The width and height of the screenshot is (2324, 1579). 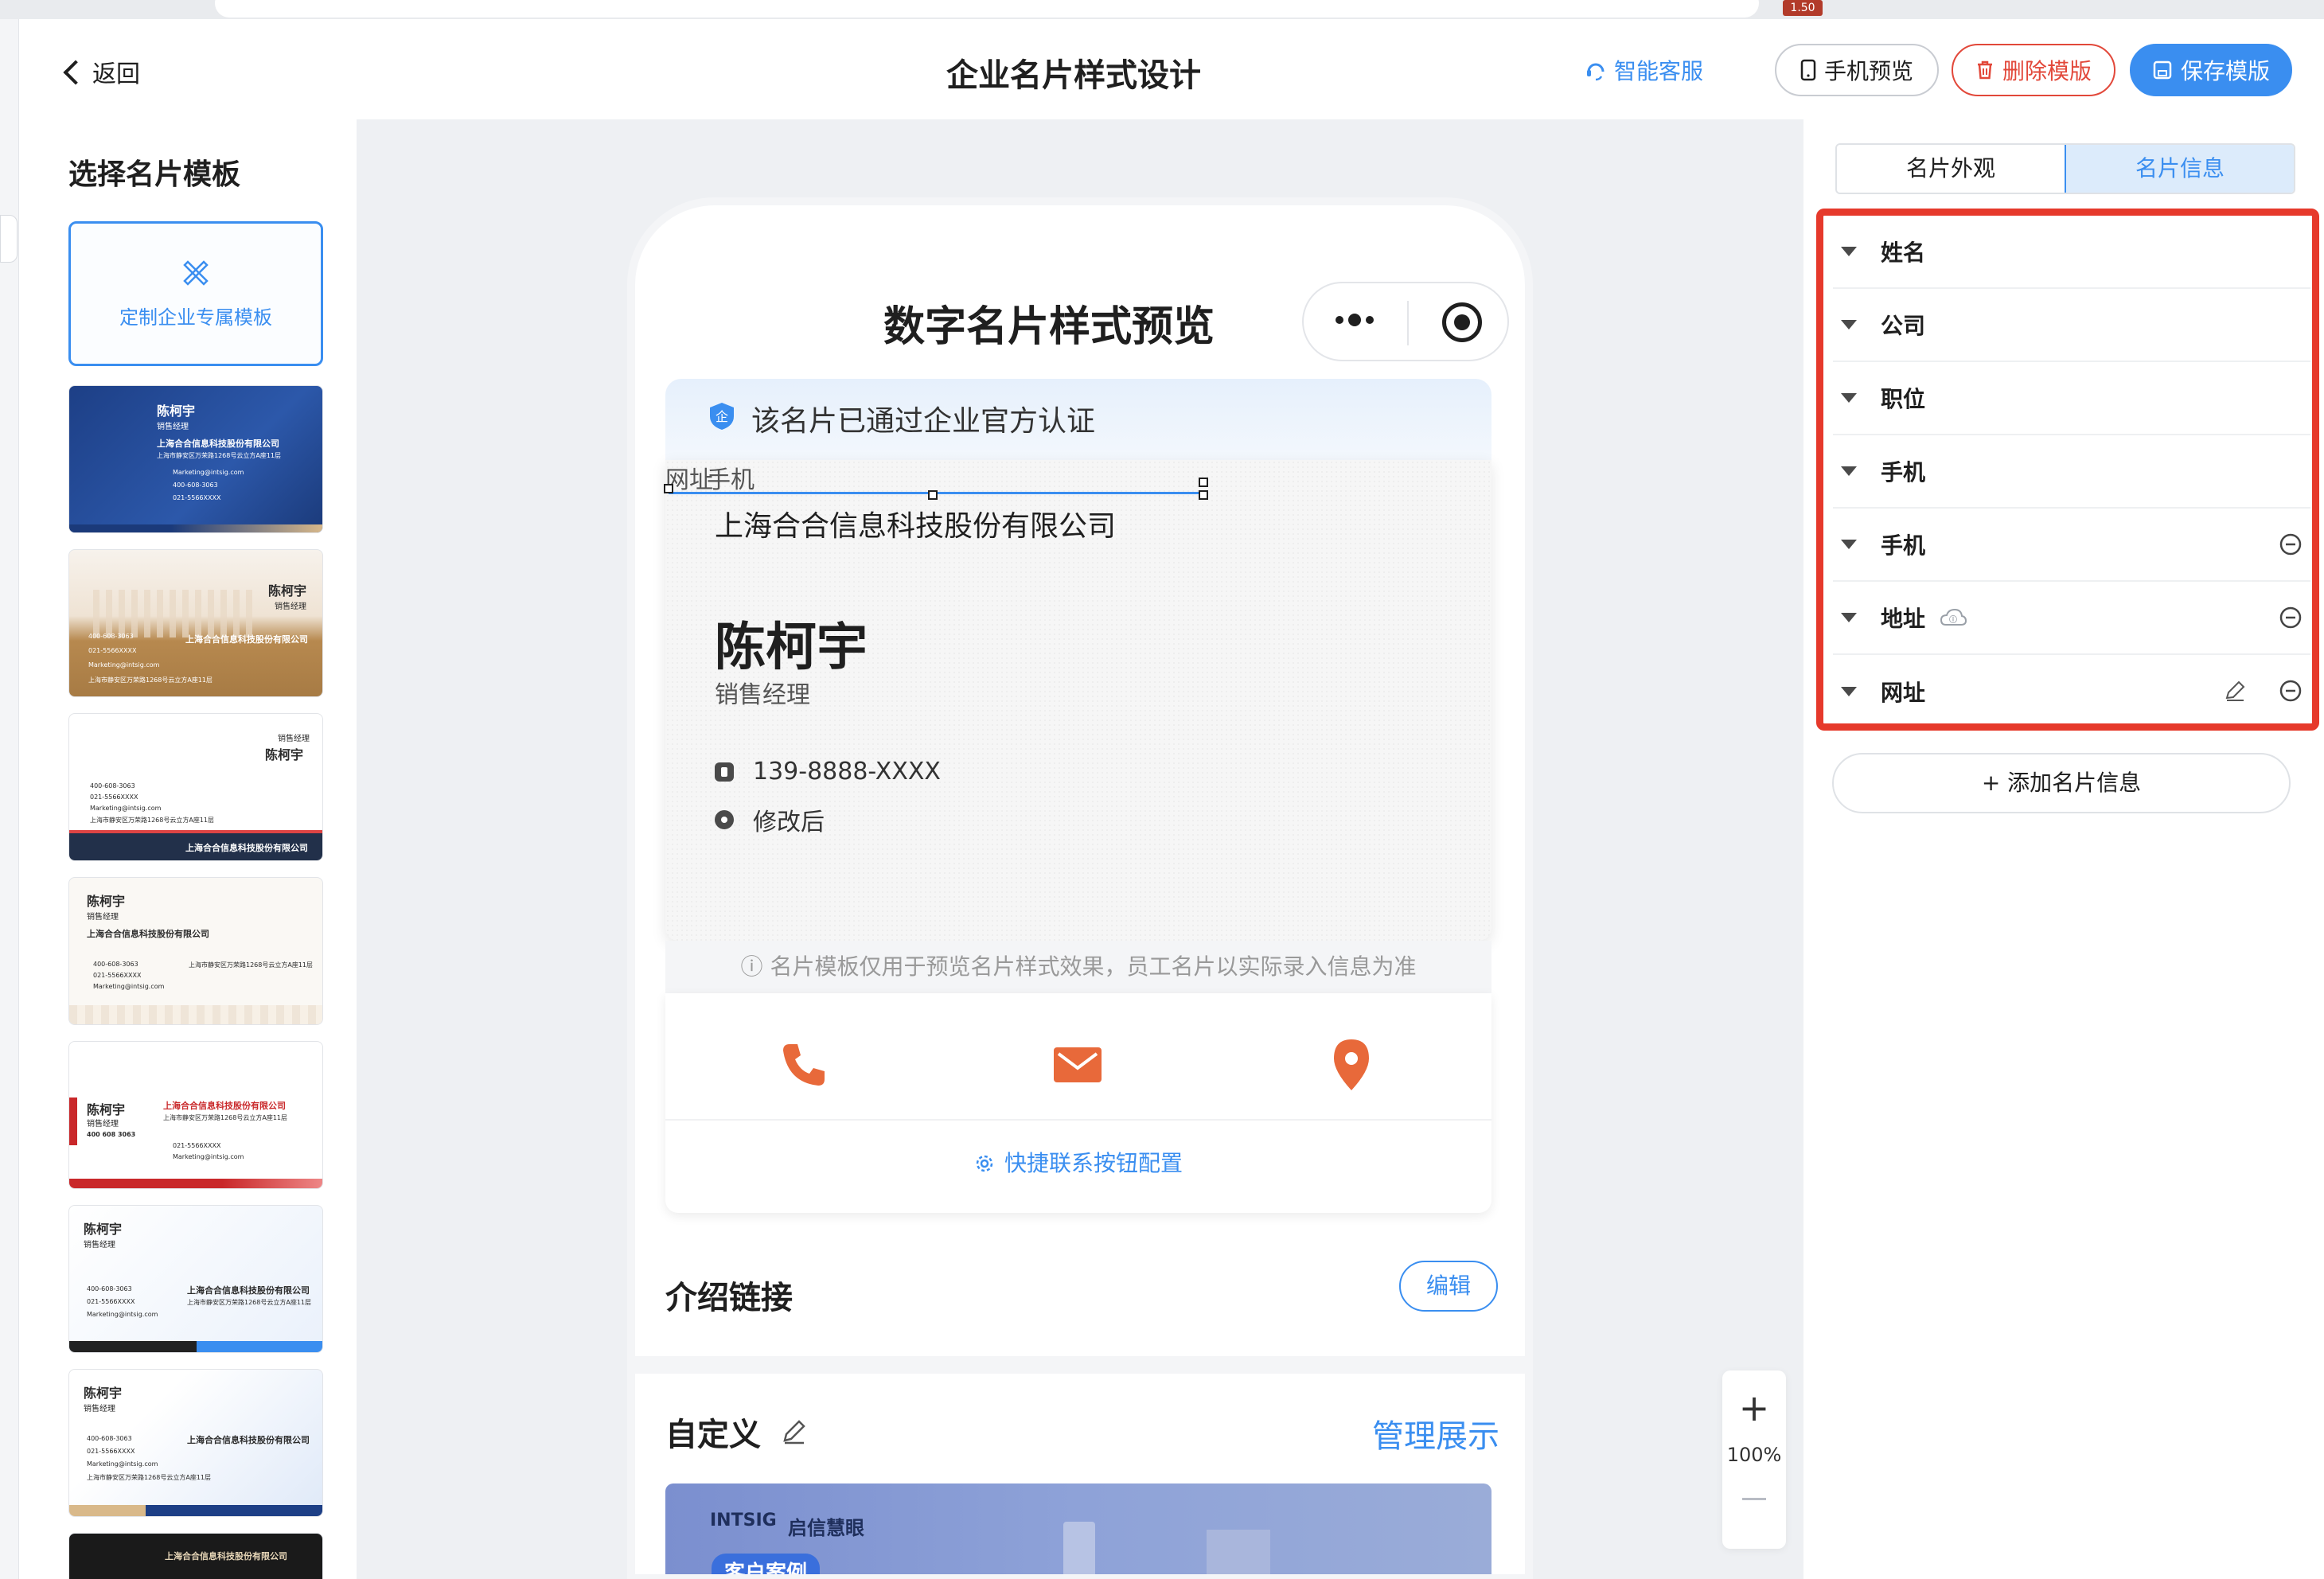 I want to click on tab-appearance: 名片外观, so click(x=1951, y=169).